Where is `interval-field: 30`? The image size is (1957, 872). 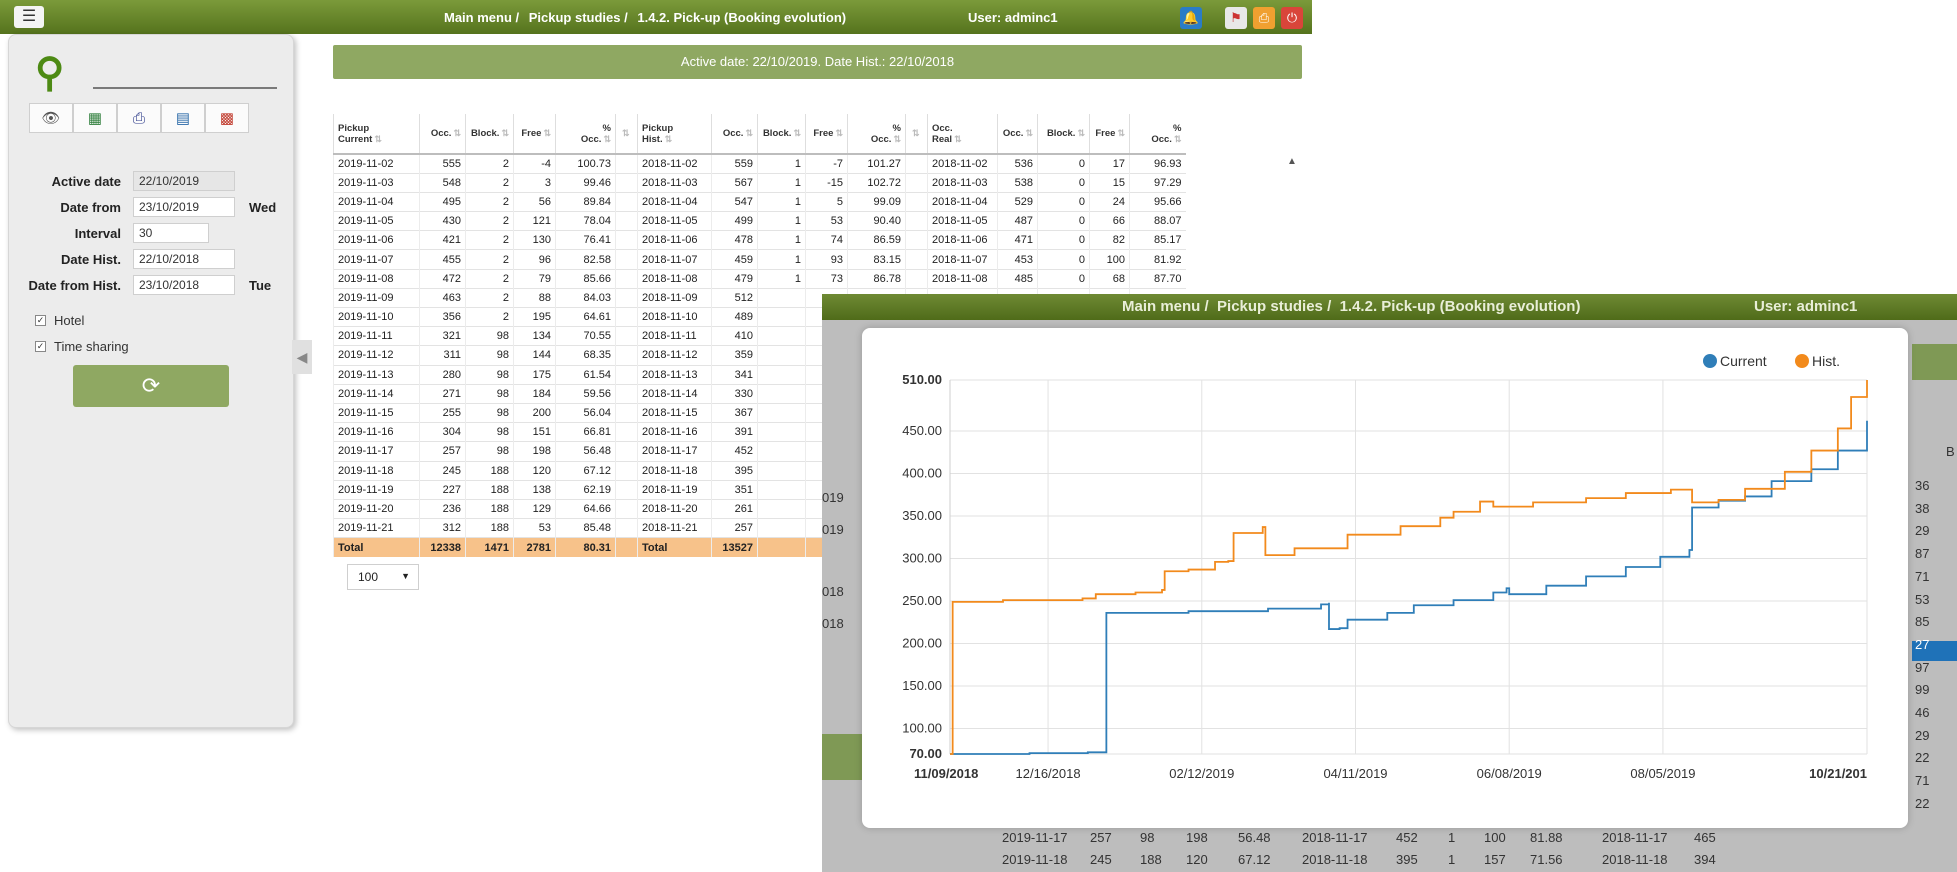 interval-field: 30 is located at coordinates (171, 233).